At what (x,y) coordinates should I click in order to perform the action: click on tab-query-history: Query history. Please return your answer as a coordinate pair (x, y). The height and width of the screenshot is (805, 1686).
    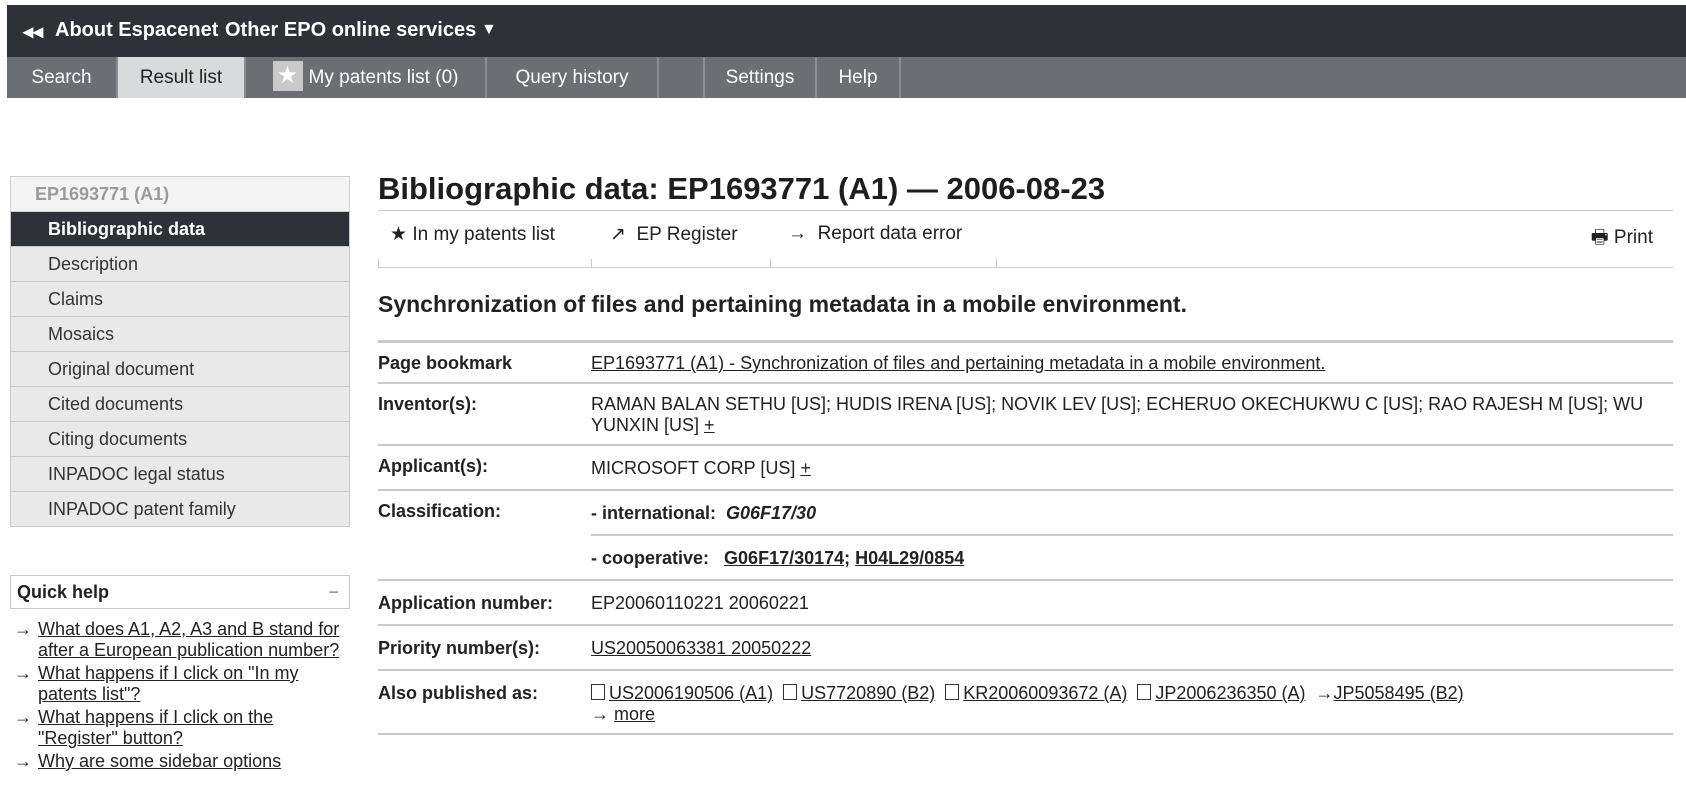
    Looking at the image, I should click on (573, 77).